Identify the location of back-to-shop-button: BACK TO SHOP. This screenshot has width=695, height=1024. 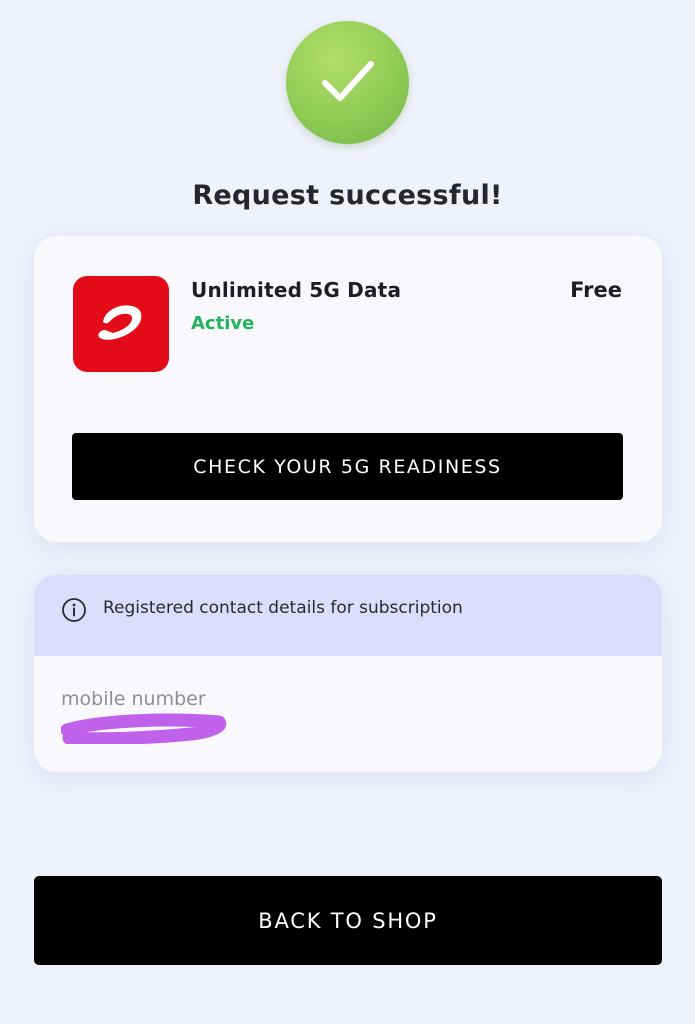
(348, 920).